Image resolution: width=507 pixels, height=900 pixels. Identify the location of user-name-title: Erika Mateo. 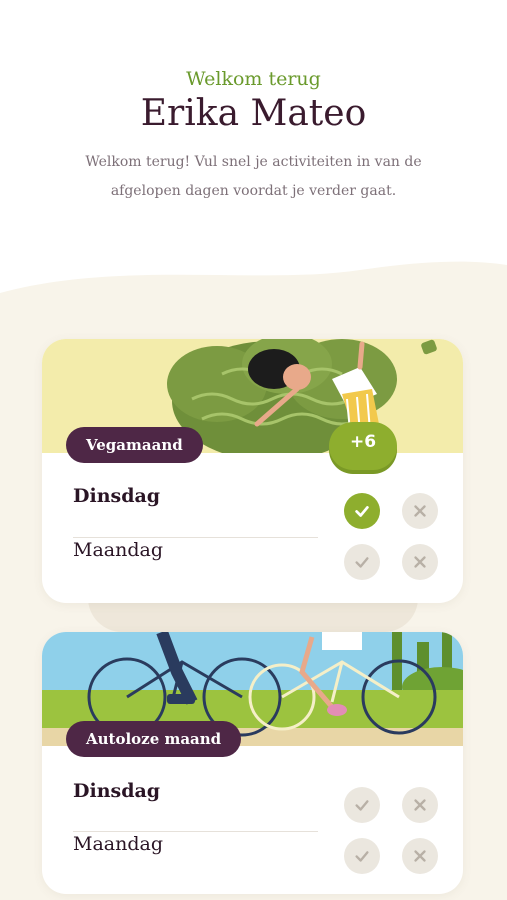
(253, 113).